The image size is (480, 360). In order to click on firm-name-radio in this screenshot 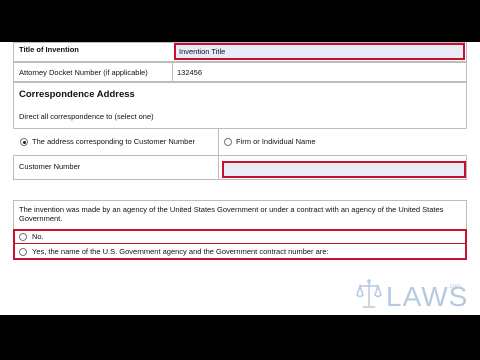, I will do `click(228, 142)`.